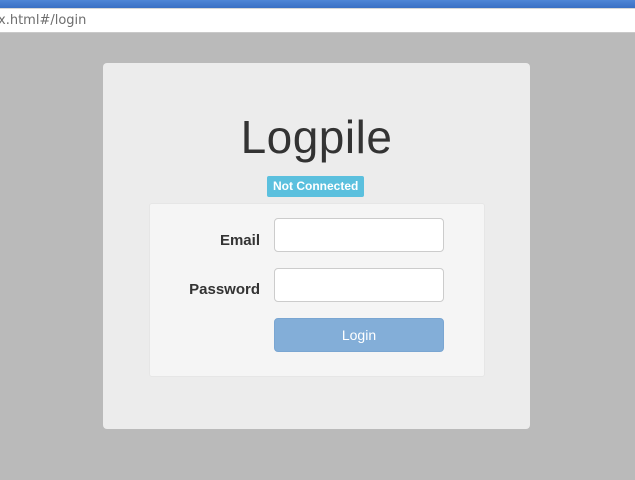 Image resolution: width=635 pixels, height=480 pixels. I want to click on browser-title-bar, so click(317, 4).